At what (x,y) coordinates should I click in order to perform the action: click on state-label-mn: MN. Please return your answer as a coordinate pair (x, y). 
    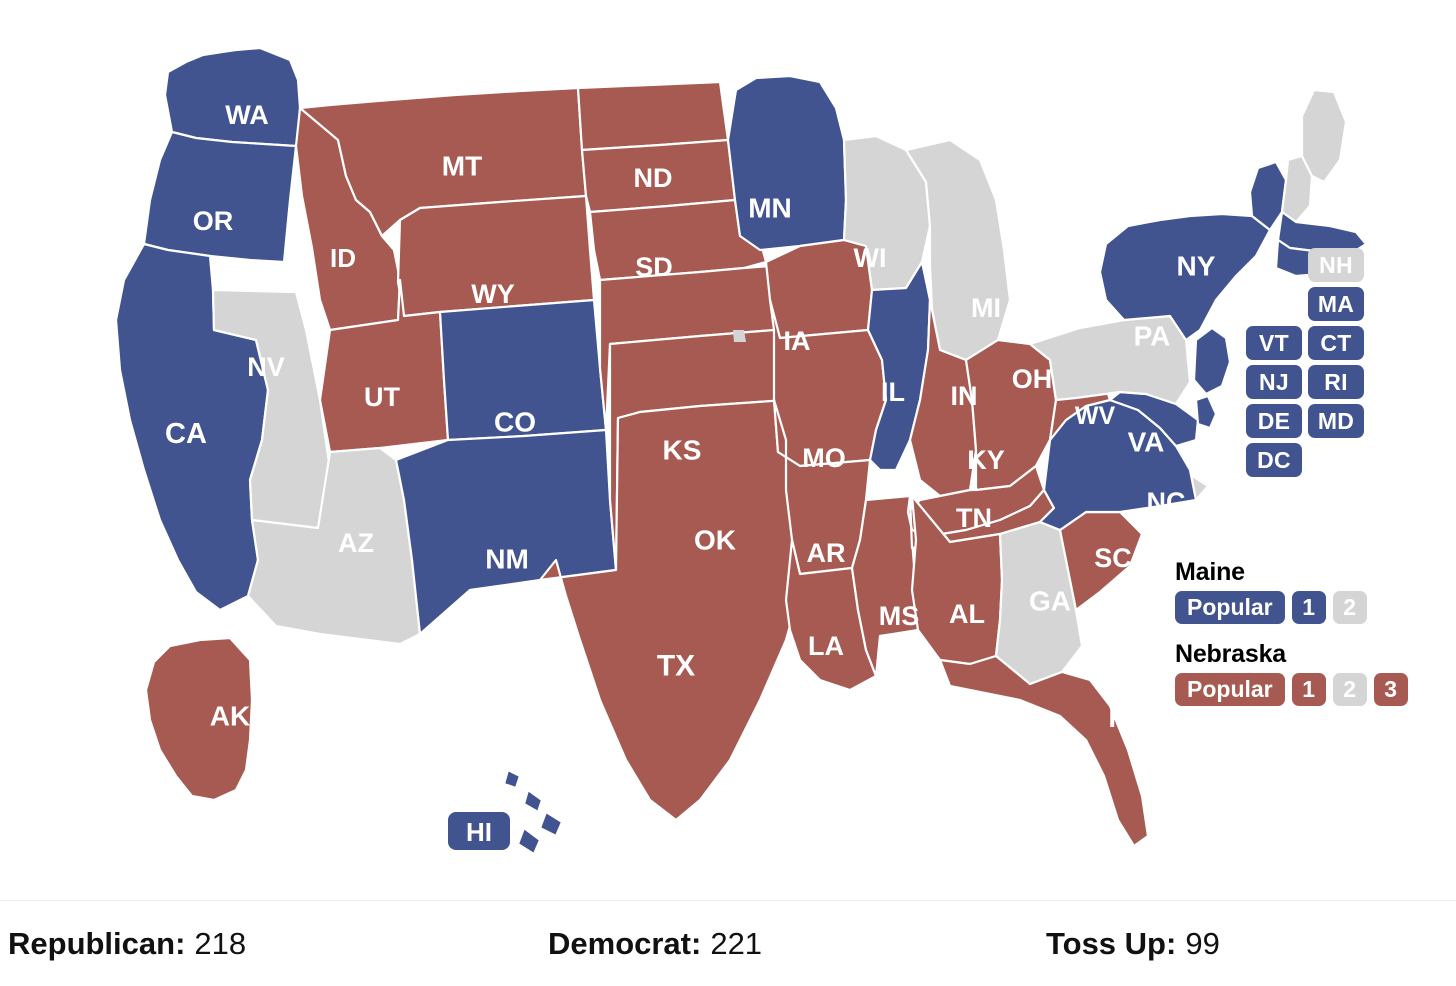
    Looking at the image, I should click on (770, 208).